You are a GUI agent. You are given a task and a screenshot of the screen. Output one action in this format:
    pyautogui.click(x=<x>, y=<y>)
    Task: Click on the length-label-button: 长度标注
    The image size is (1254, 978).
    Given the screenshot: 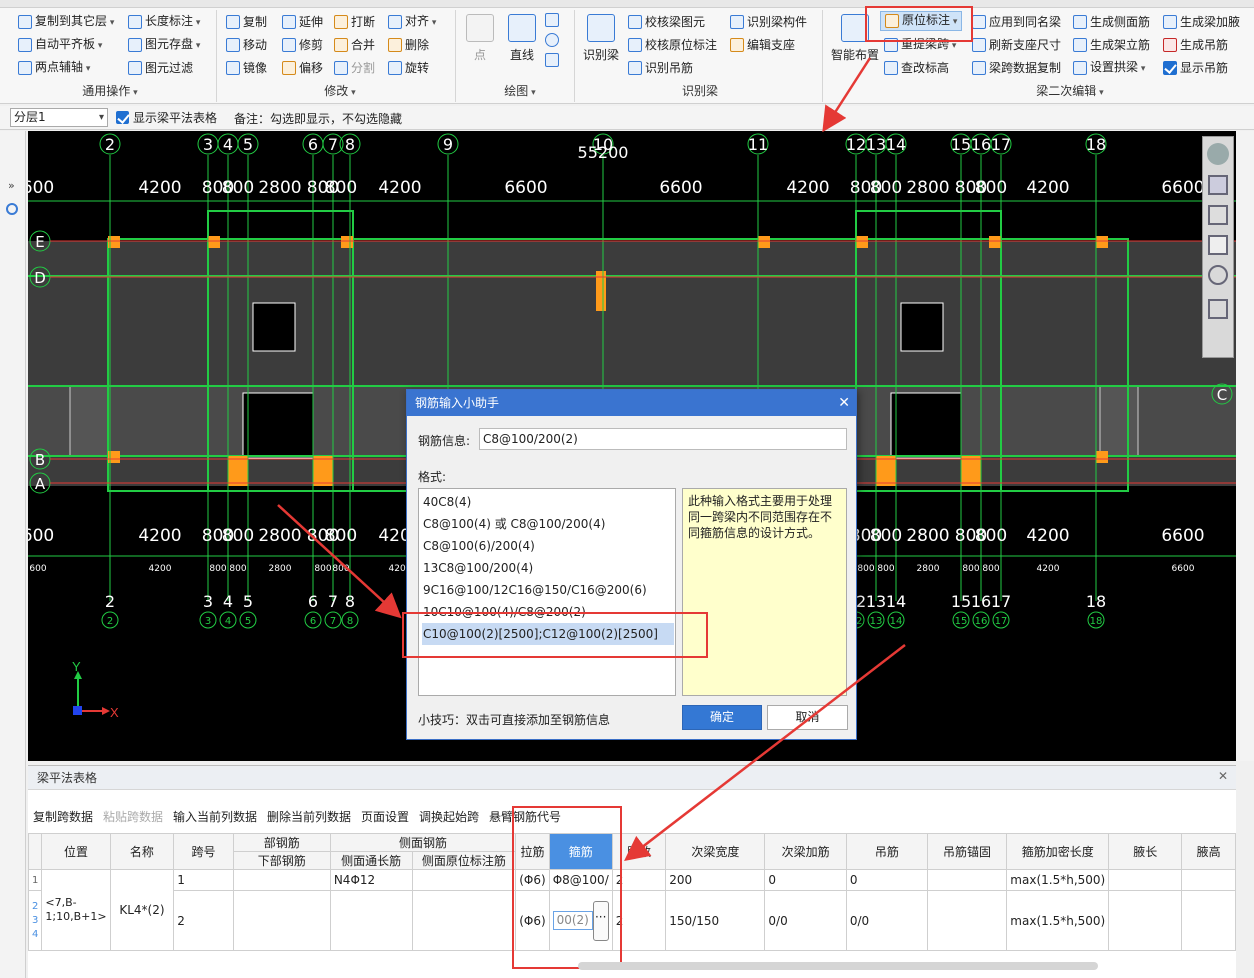 What is the action you would take?
    pyautogui.click(x=164, y=22)
    